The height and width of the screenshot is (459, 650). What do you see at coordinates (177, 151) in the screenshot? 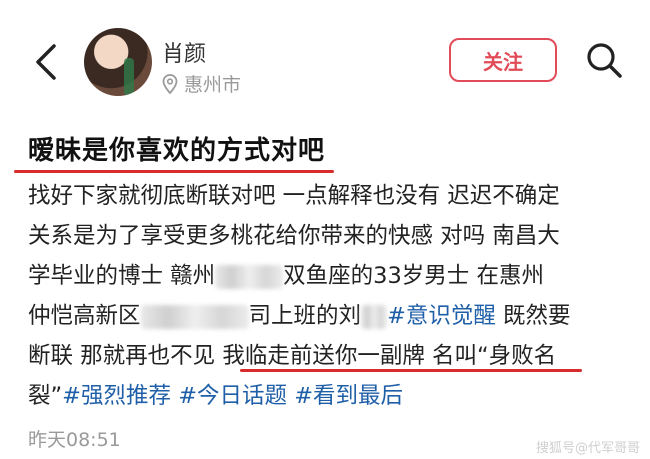
I see `post-title: 暧昧是你喜欢的方式对吧` at bounding box center [177, 151].